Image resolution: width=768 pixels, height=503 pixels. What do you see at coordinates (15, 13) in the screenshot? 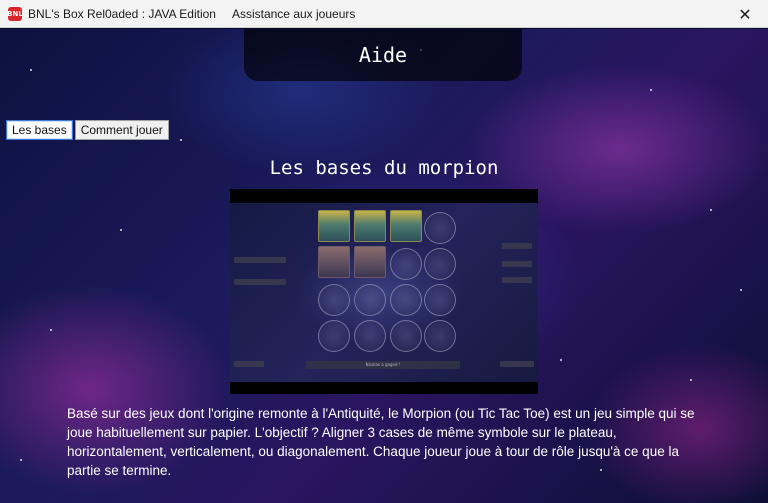
I see `app-logo-icon: BNL` at bounding box center [15, 13].